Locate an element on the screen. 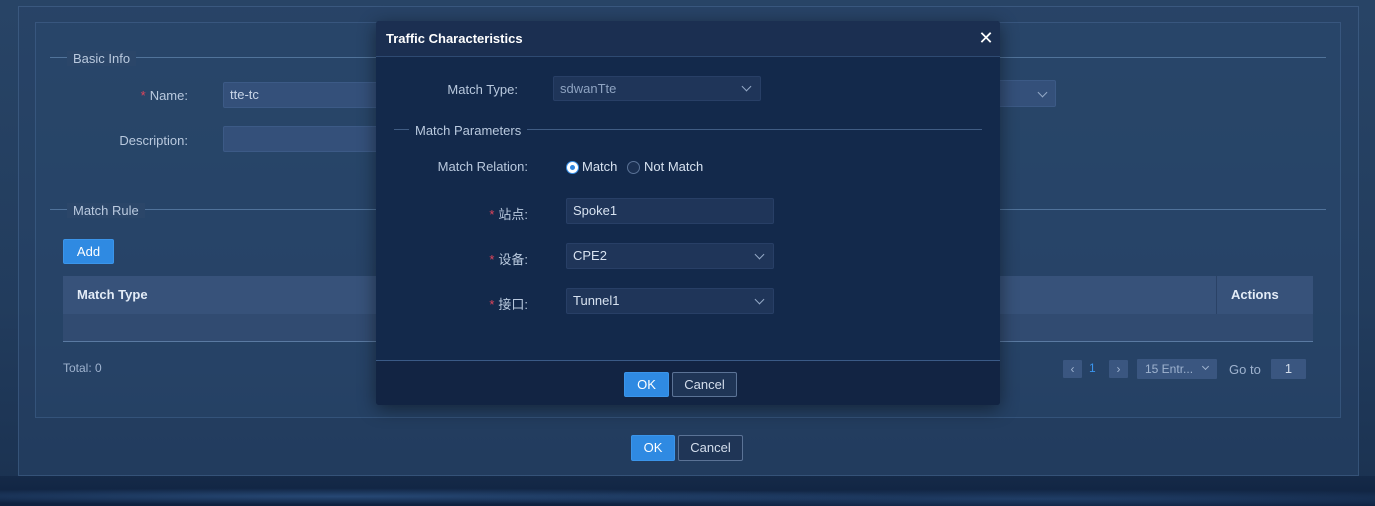  match-relation-label: Match Relation: is located at coordinates (482, 166).